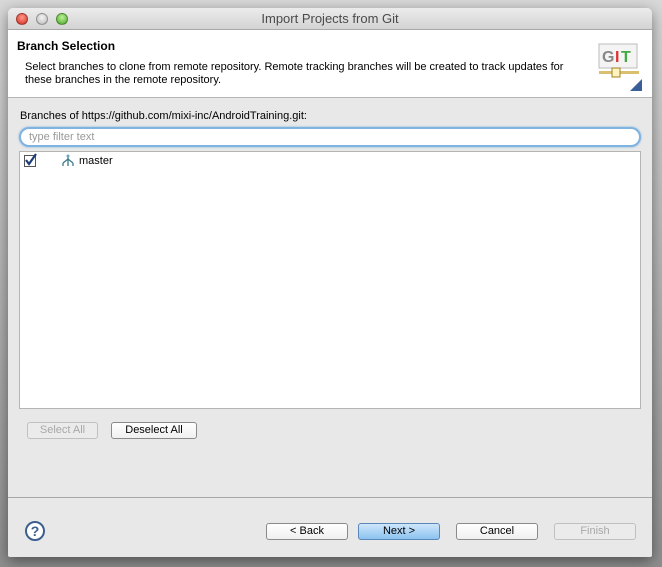 Image resolution: width=662 pixels, height=567 pixels. Describe the element at coordinates (42, 19) in the screenshot. I see `minimize-button` at that location.